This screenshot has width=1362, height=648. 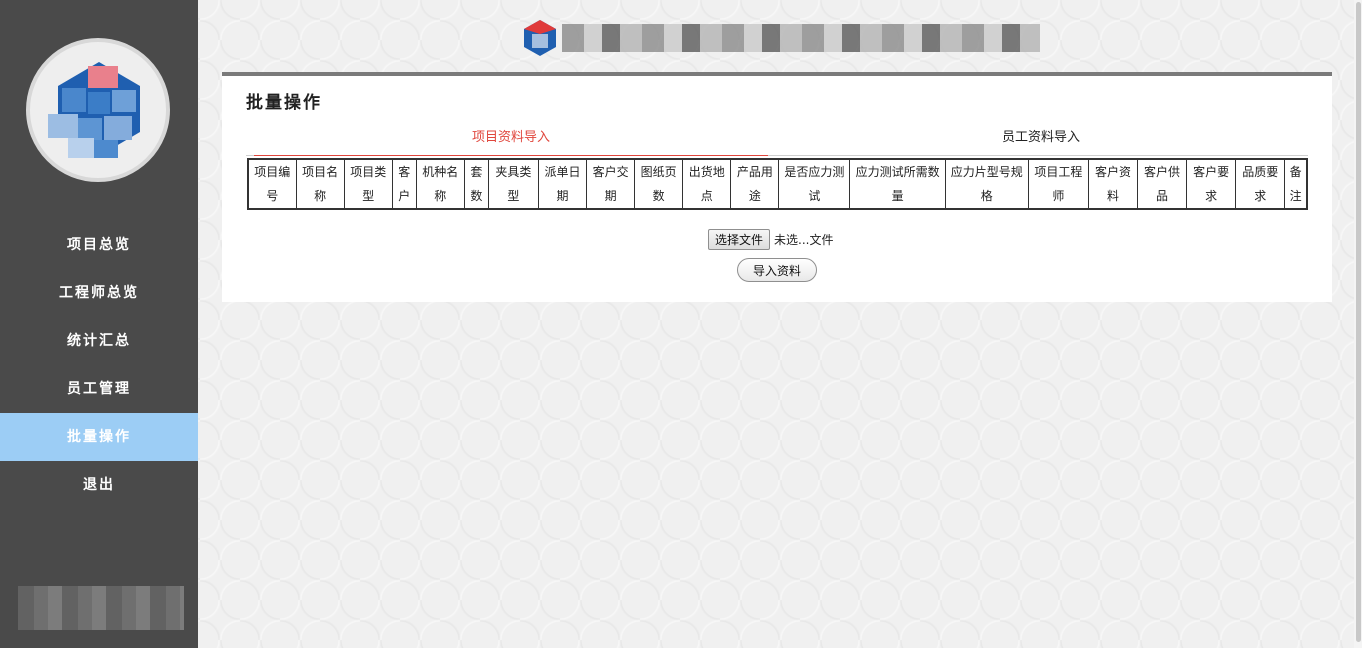 What do you see at coordinates (476, 184) in the screenshot?
I see `column-header: 套数` at bounding box center [476, 184].